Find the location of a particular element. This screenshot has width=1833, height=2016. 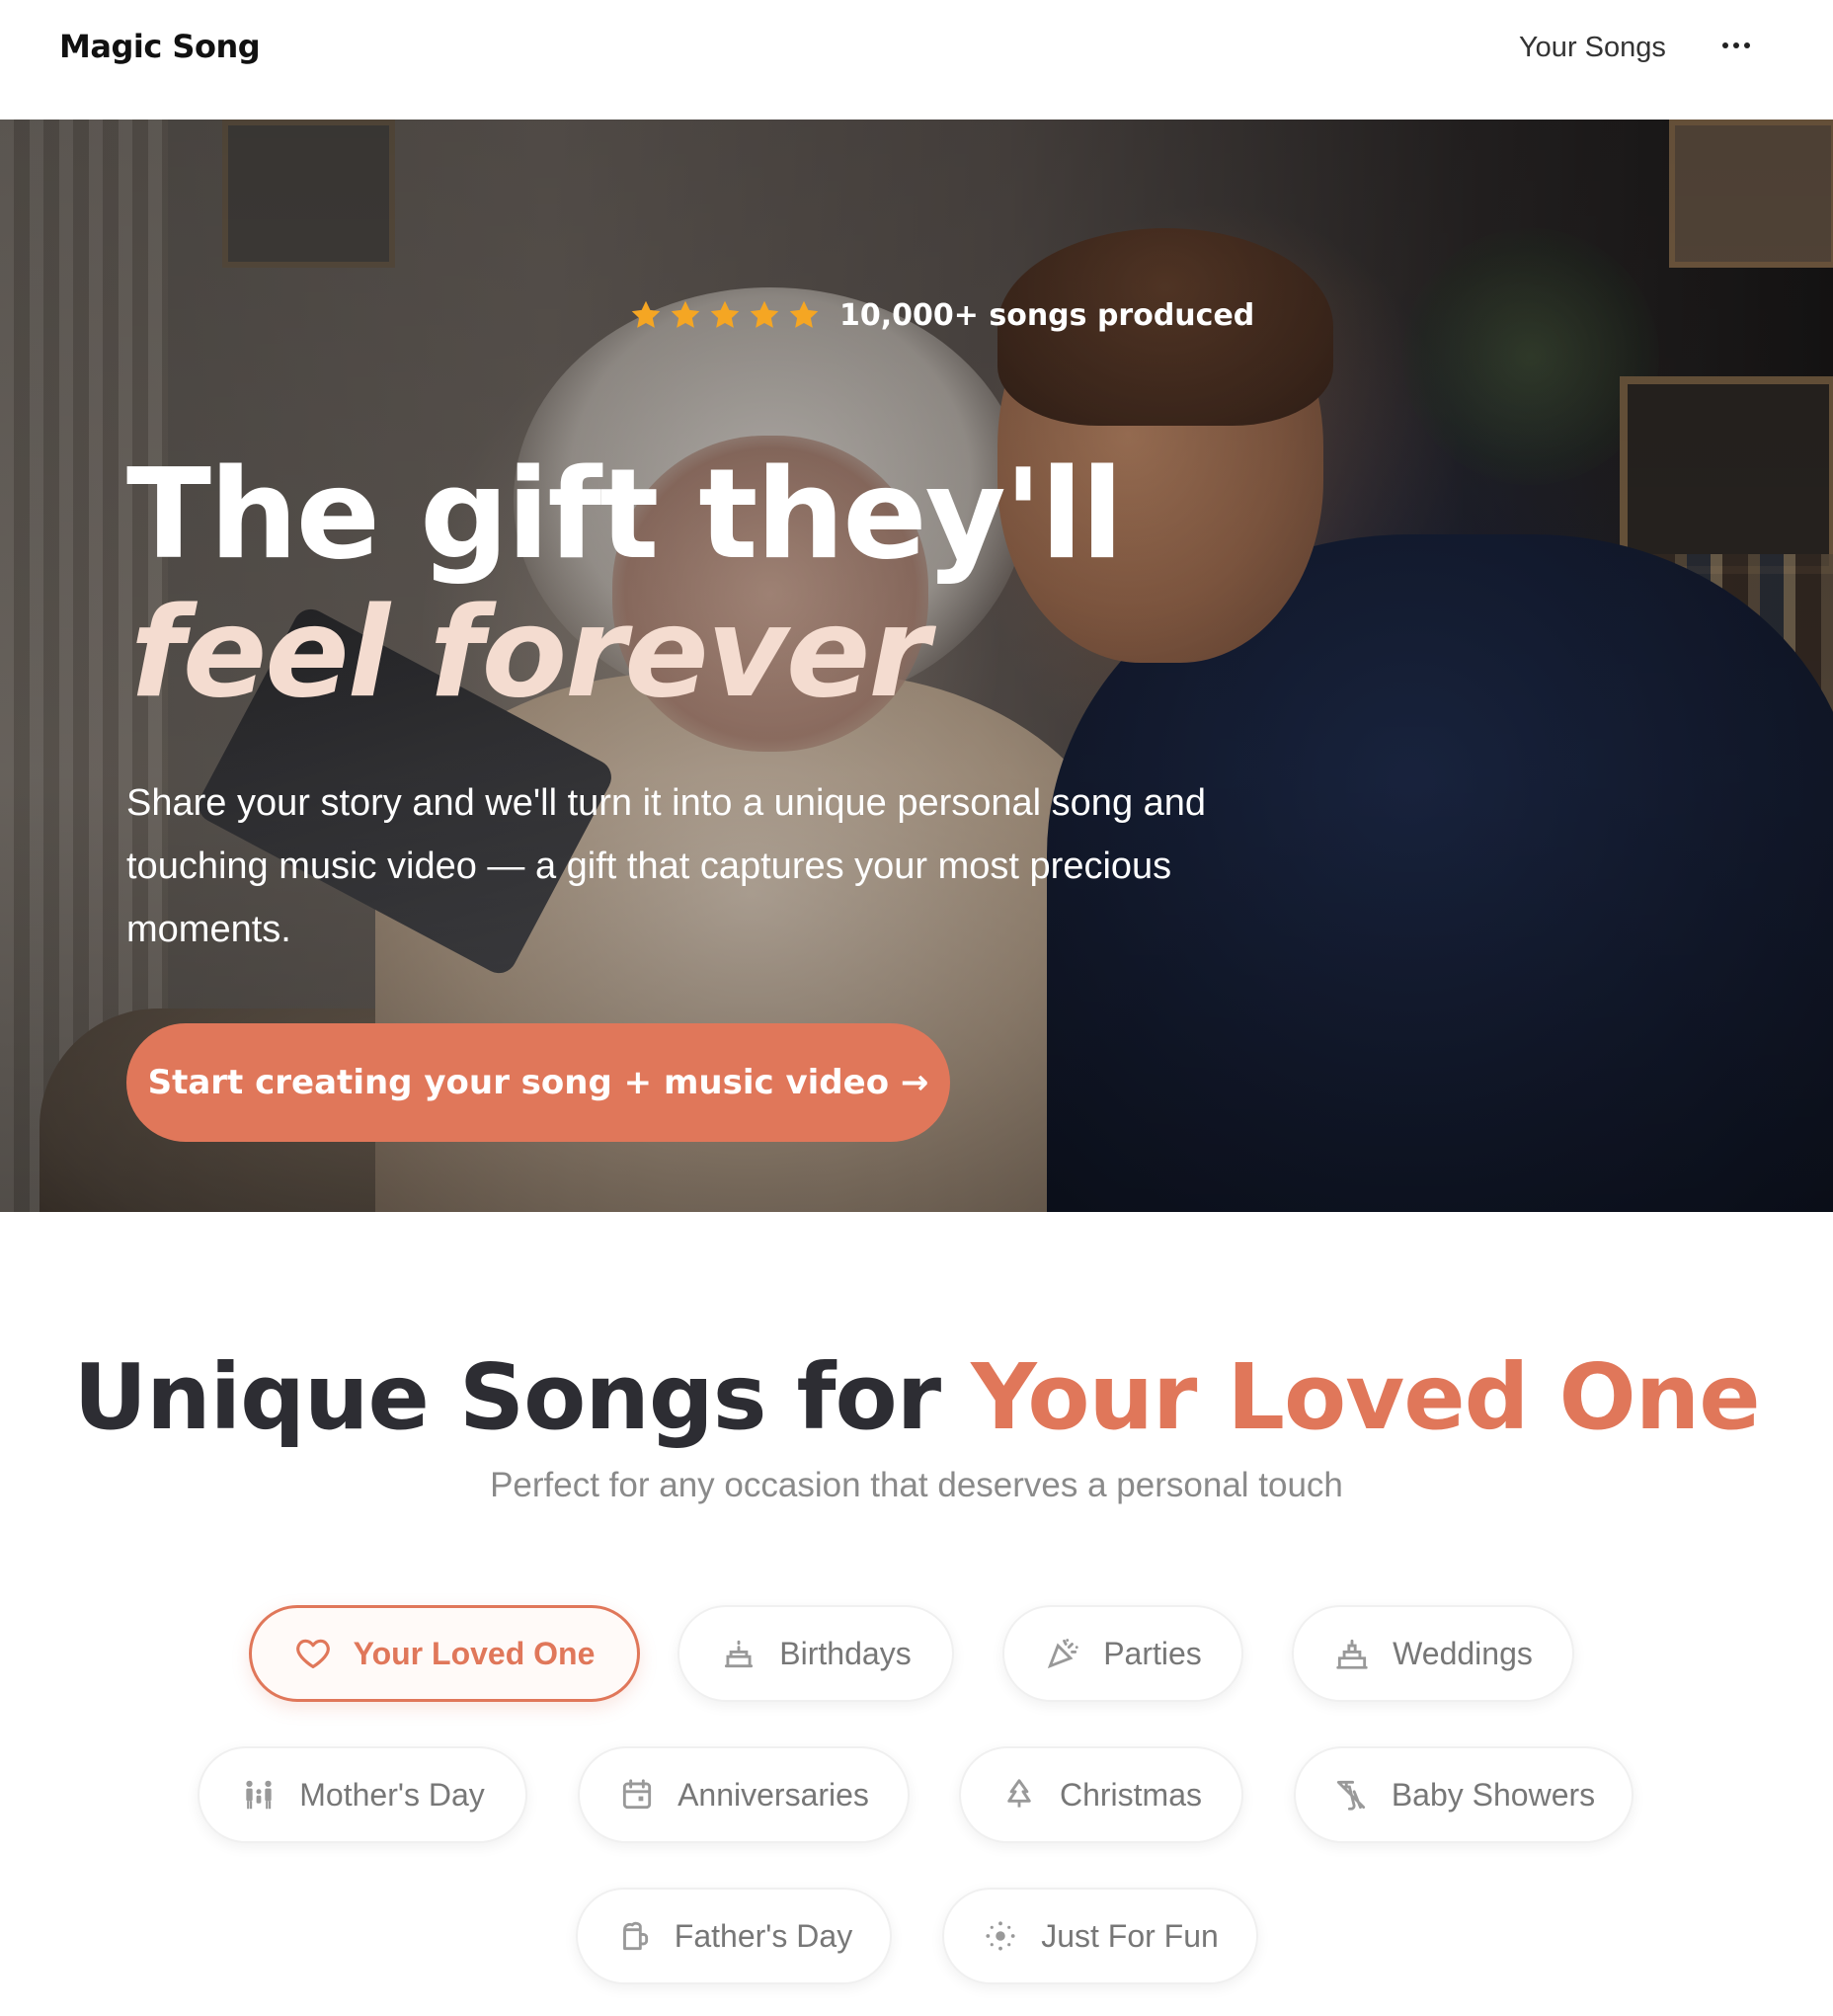

occasion-chip-your-loved-one: Your Loved One is located at coordinates (444, 1653).